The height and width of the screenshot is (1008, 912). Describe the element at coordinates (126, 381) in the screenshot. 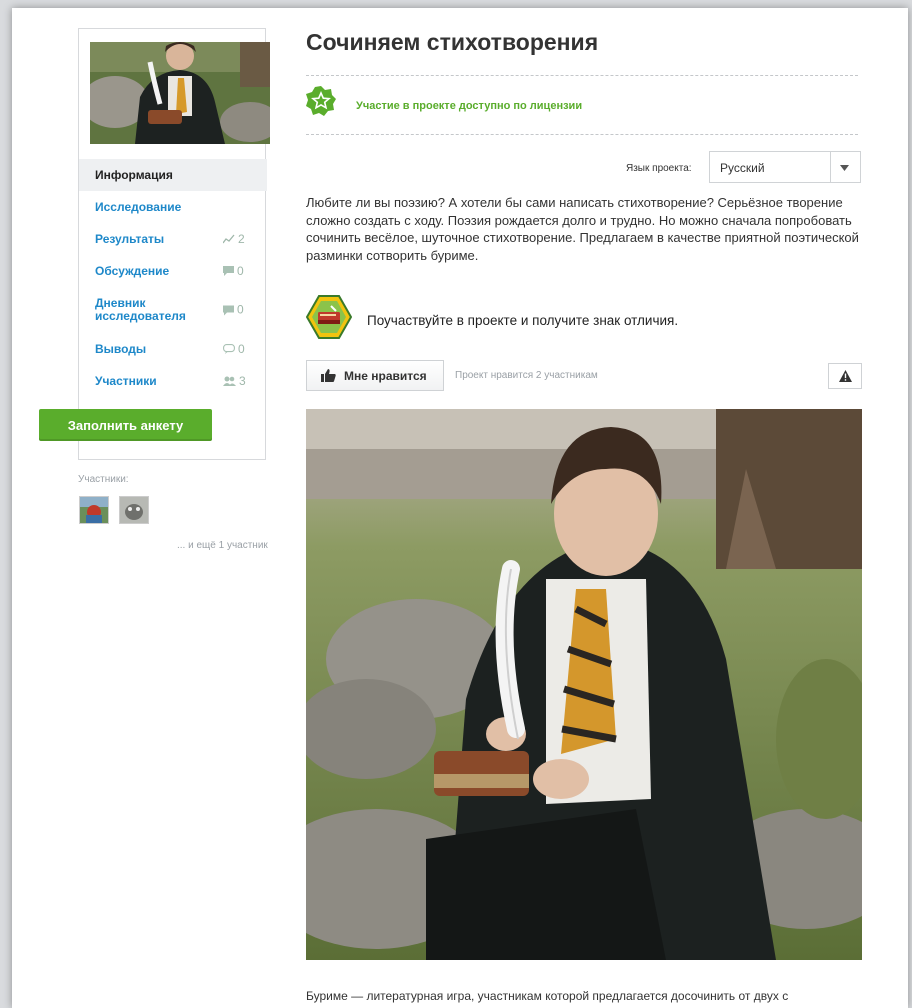

I see `menu-item-label: Участники` at that location.